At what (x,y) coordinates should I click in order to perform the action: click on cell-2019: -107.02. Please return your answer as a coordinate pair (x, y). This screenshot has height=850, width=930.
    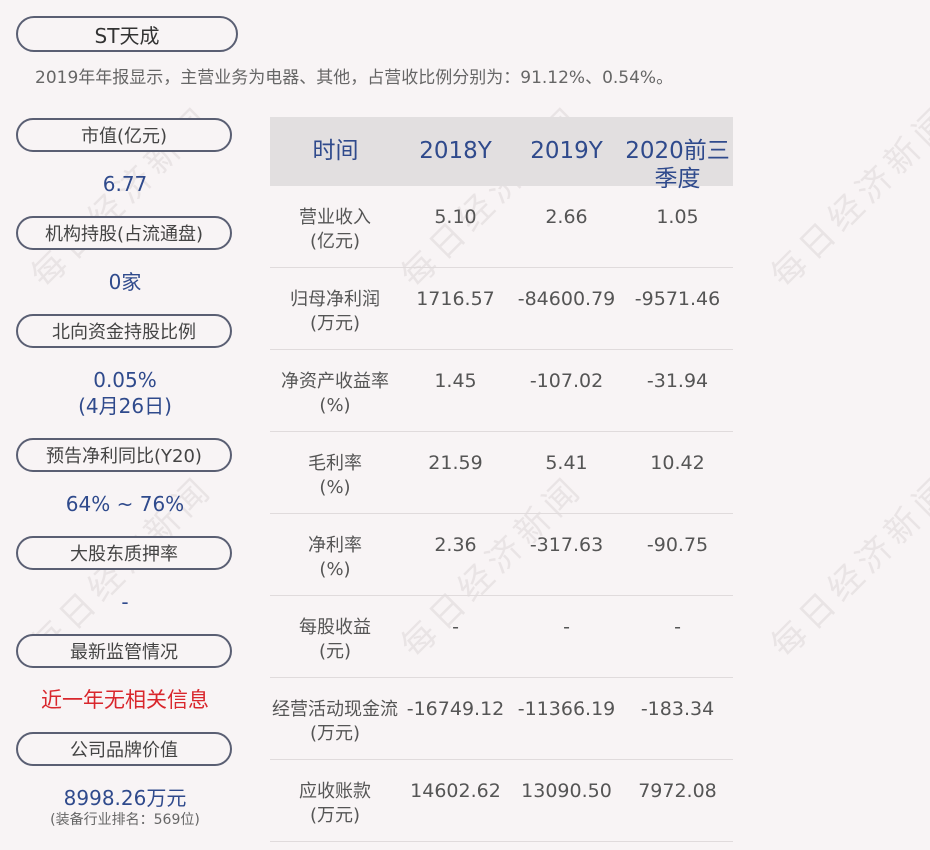
    Looking at the image, I should click on (566, 381).